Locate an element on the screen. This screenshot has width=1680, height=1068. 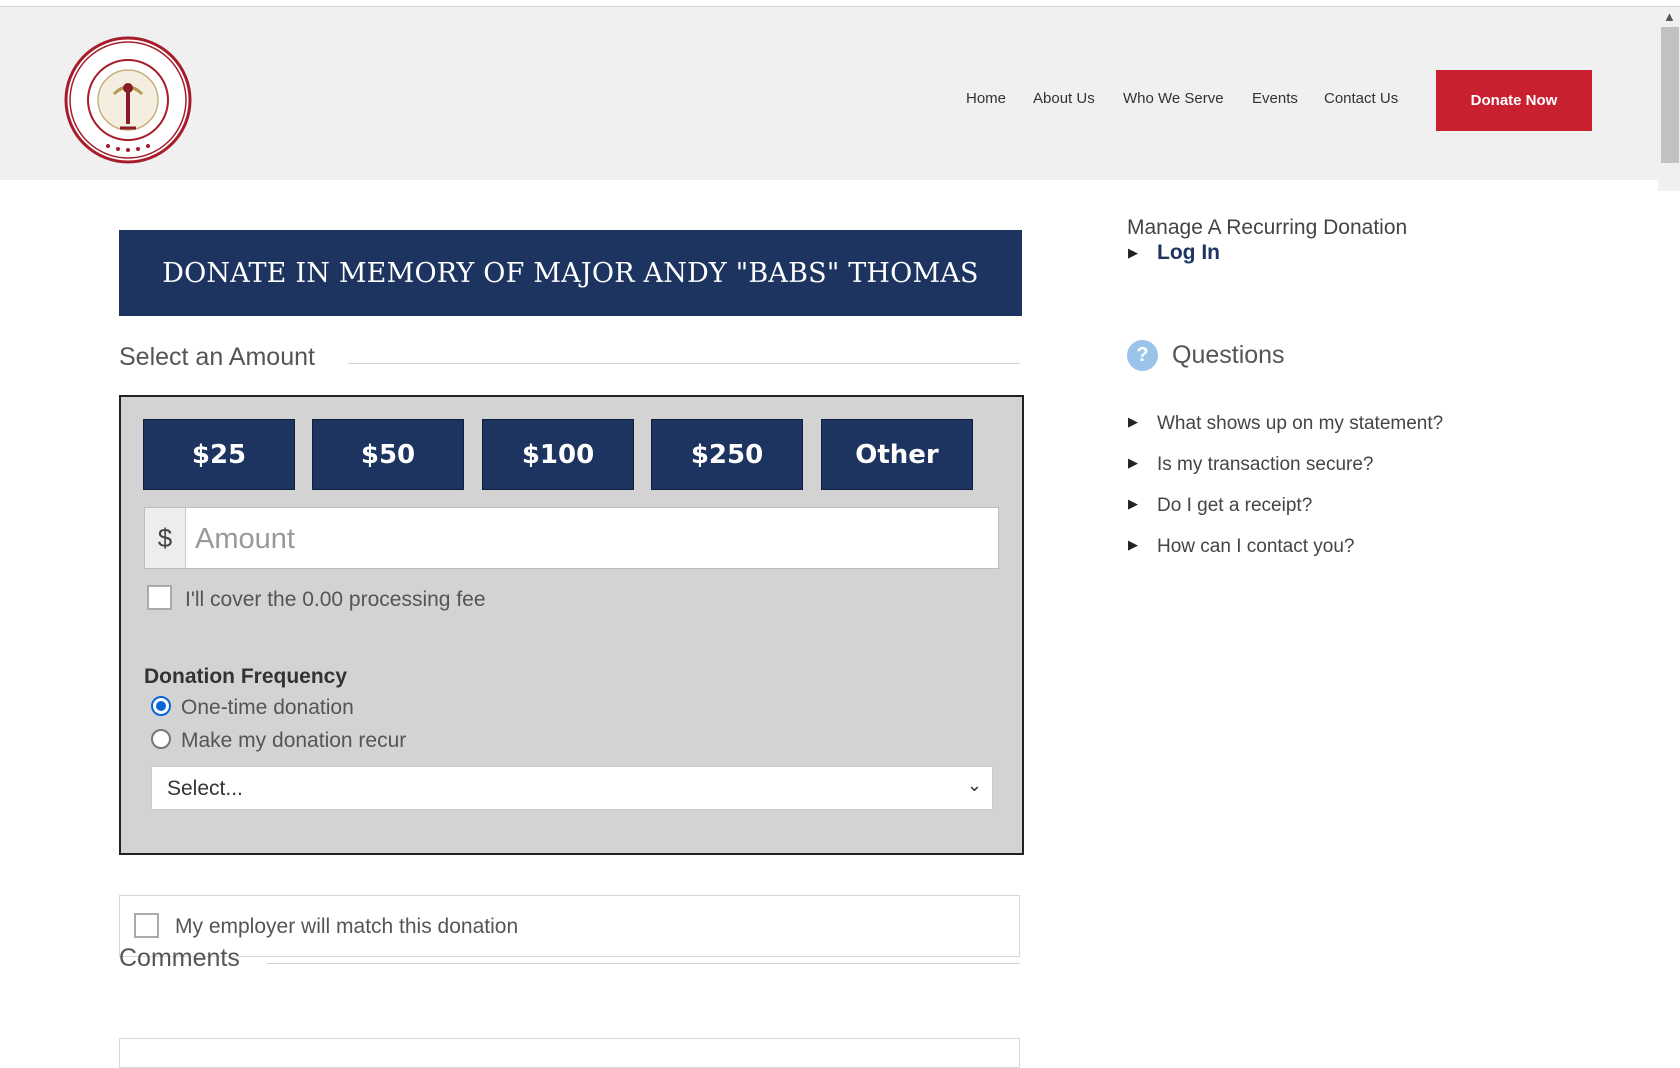
page-scrollbar: ▲ is located at coordinates (1669, 99).